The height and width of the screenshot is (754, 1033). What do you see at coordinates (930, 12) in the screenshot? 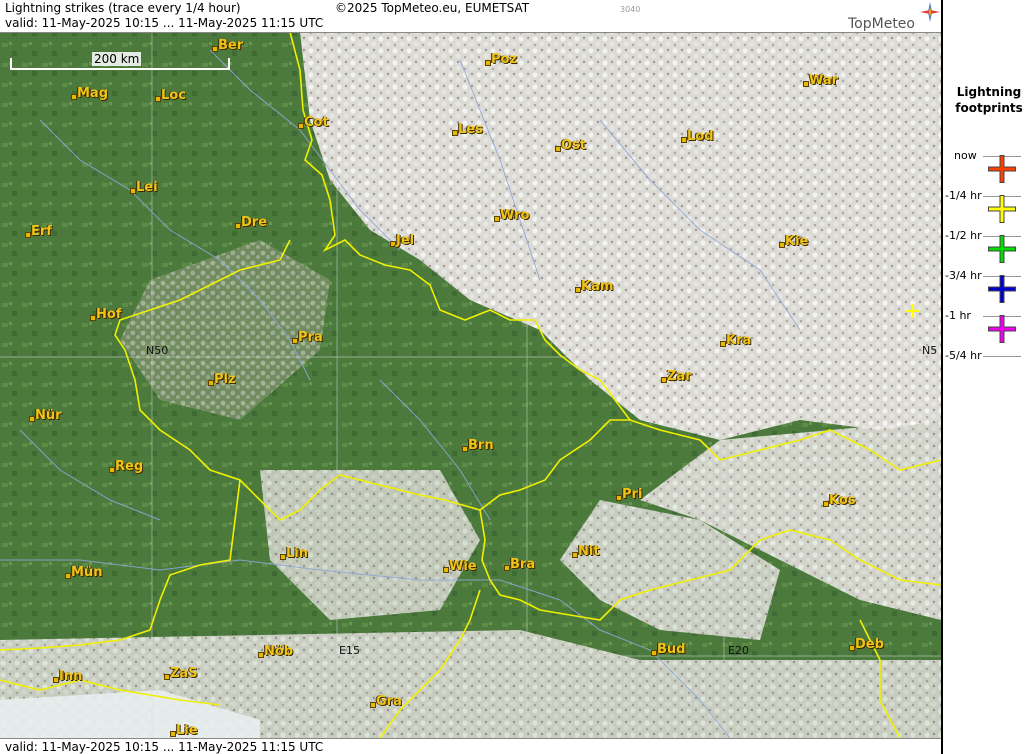
I see `compass-logo-icon` at bounding box center [930, 12].